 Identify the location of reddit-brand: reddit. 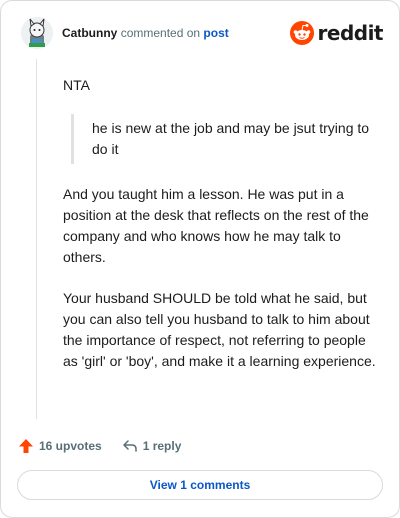
(336, 33).